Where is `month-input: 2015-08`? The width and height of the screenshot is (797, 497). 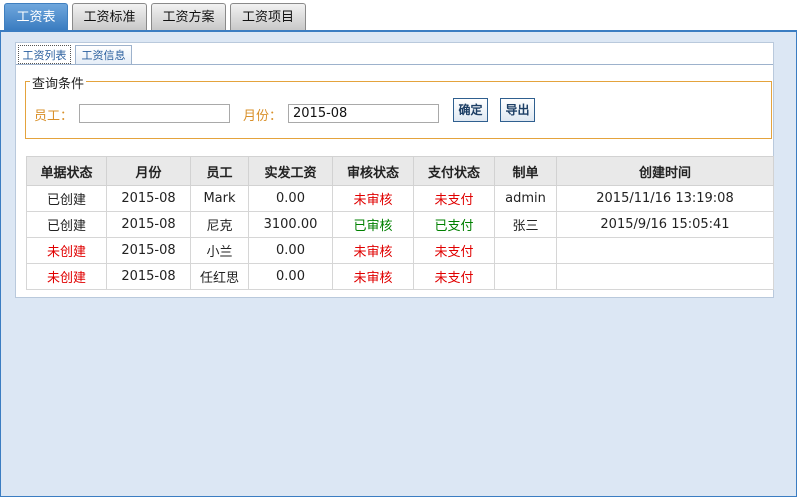 month-input: 2015-08 is located at coordinates (363, 113).